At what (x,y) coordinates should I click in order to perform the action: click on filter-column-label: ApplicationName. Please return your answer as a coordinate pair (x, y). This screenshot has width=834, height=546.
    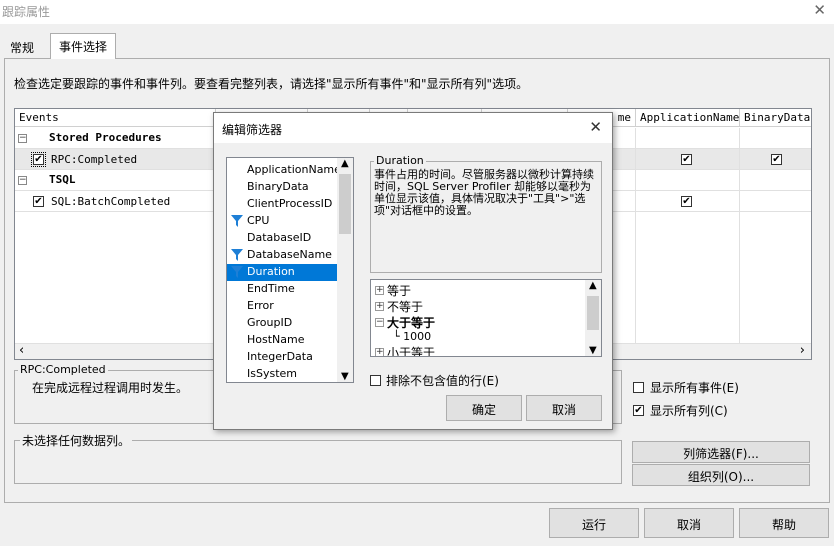
    Looking at the image, I should click on (294, 169).